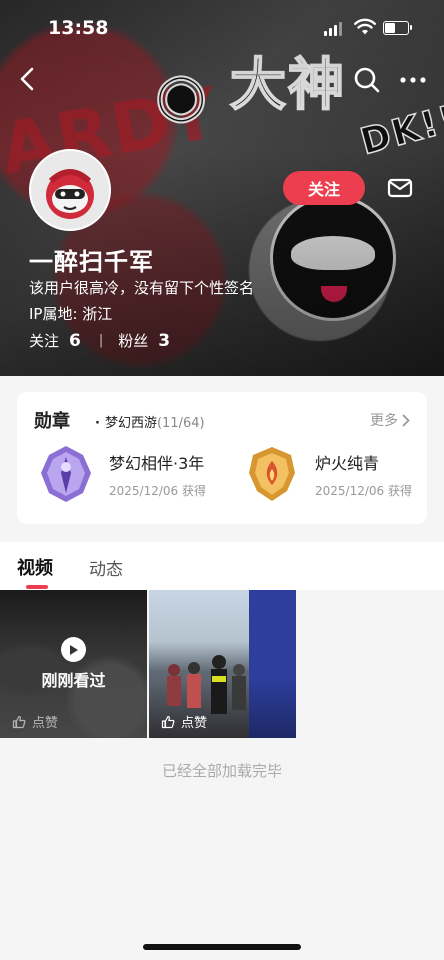 This screenshot has height=960, width=444. I want to click on medal-name: 炉火纯青, so click(347, 463).